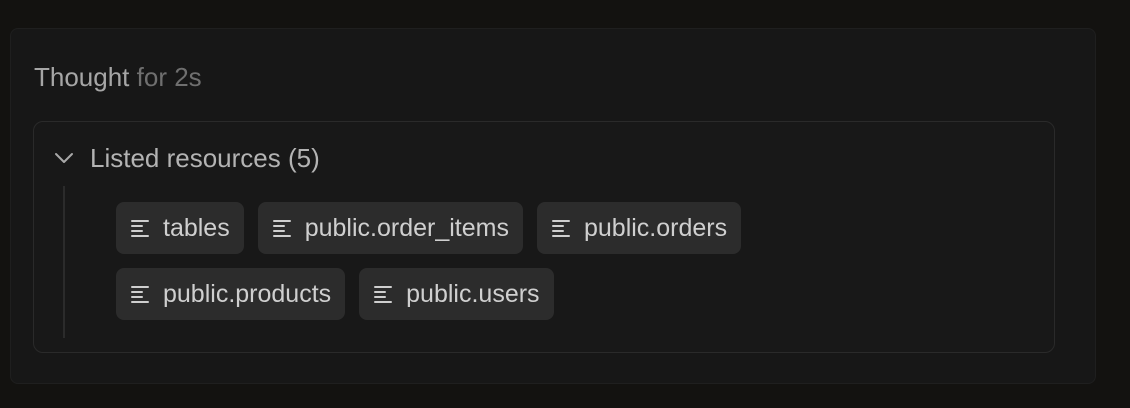  Describe the element at coordinates (205, 157) in the screenshot. I see `listed-resources-title: Listed resources (5)` at that location.